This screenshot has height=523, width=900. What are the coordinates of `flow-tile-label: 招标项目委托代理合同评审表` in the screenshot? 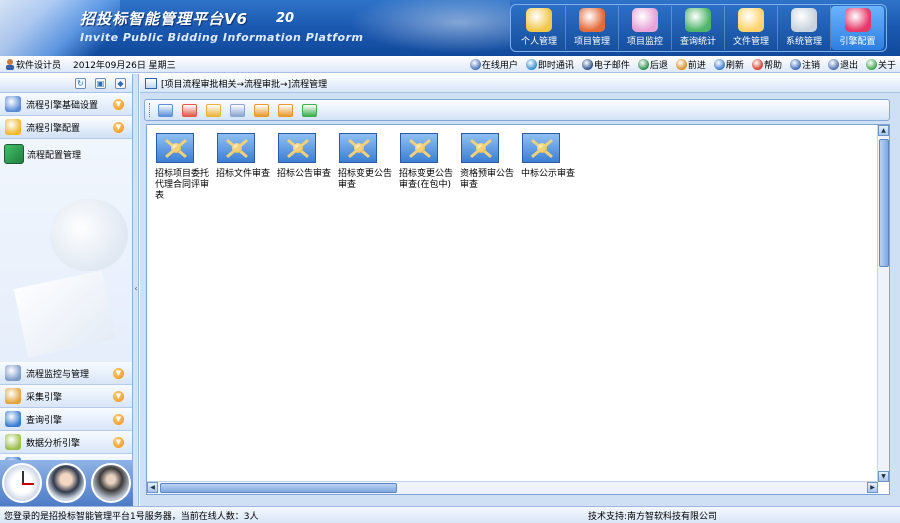 It's located at (182, 185).